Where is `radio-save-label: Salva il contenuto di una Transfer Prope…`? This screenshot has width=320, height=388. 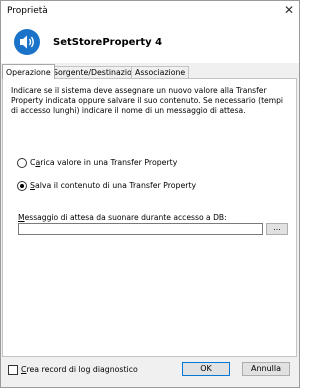 radio-save-label: Salva il contenuto di una Transfer Prope… is located at coordinates (113, 185).